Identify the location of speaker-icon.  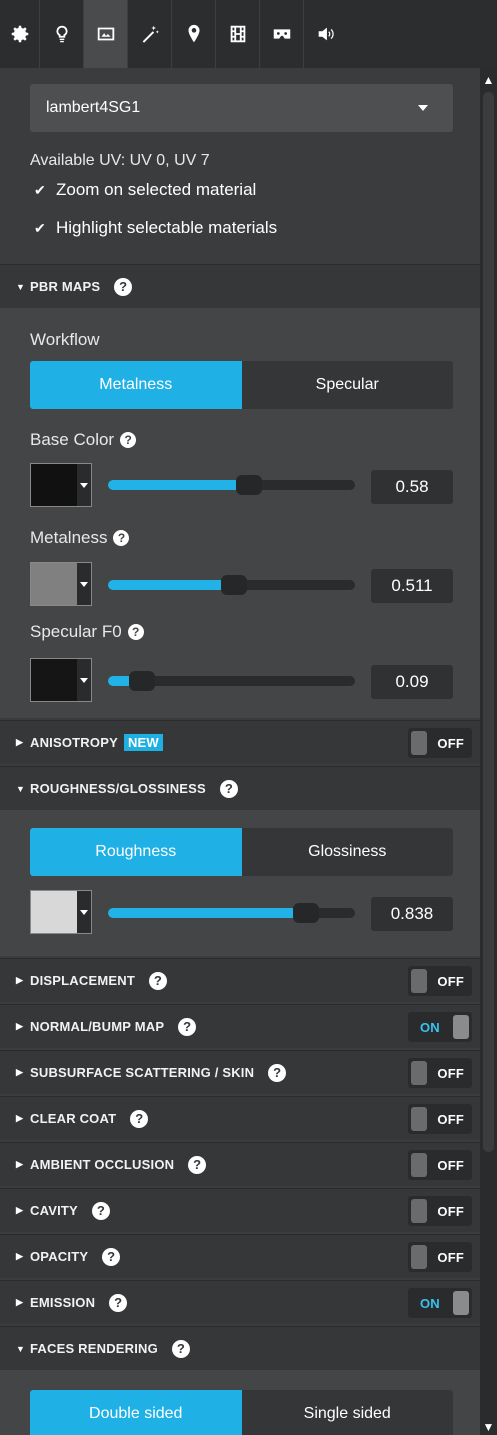
(326, 34).